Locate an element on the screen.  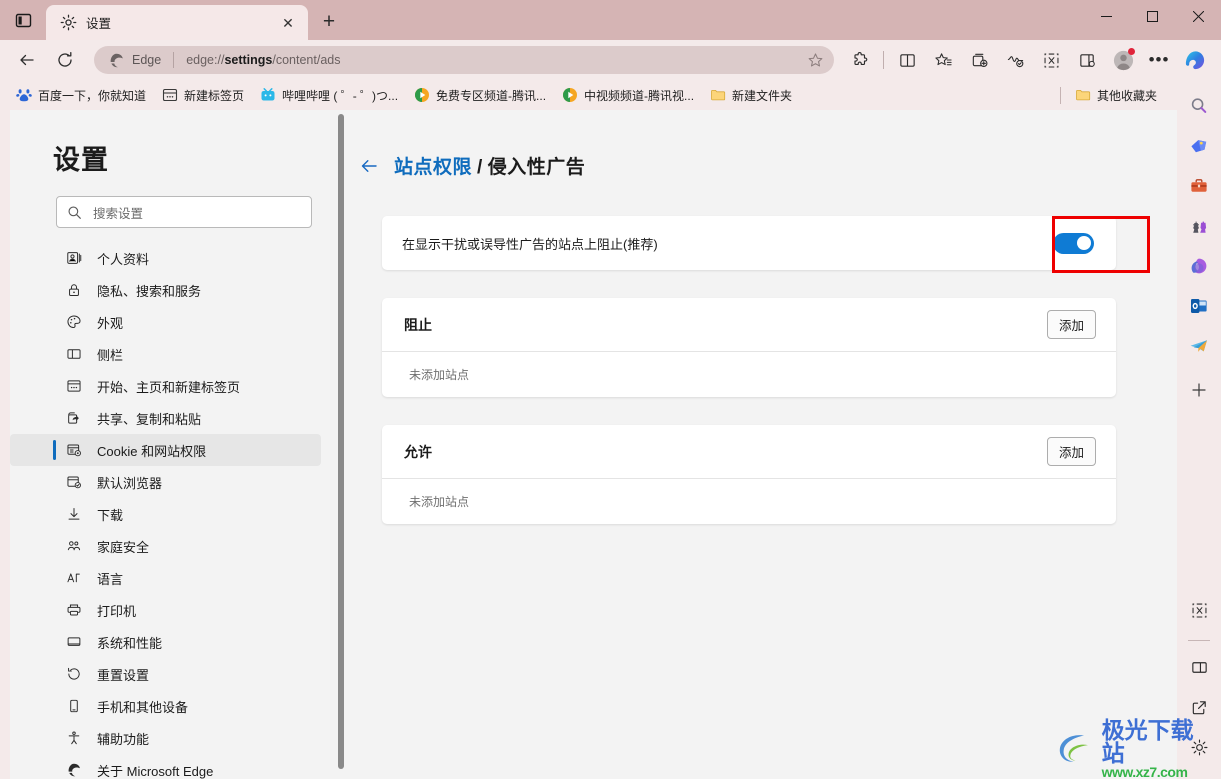
sidebar-item-languages: 语言 is located at coordinates (165, 578).